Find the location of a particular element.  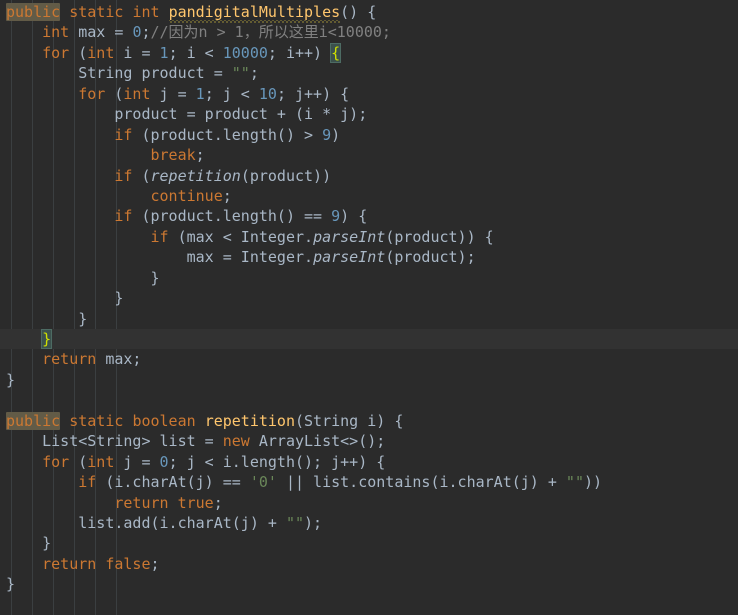

token-kw: new is located at coordinates (236, 441).